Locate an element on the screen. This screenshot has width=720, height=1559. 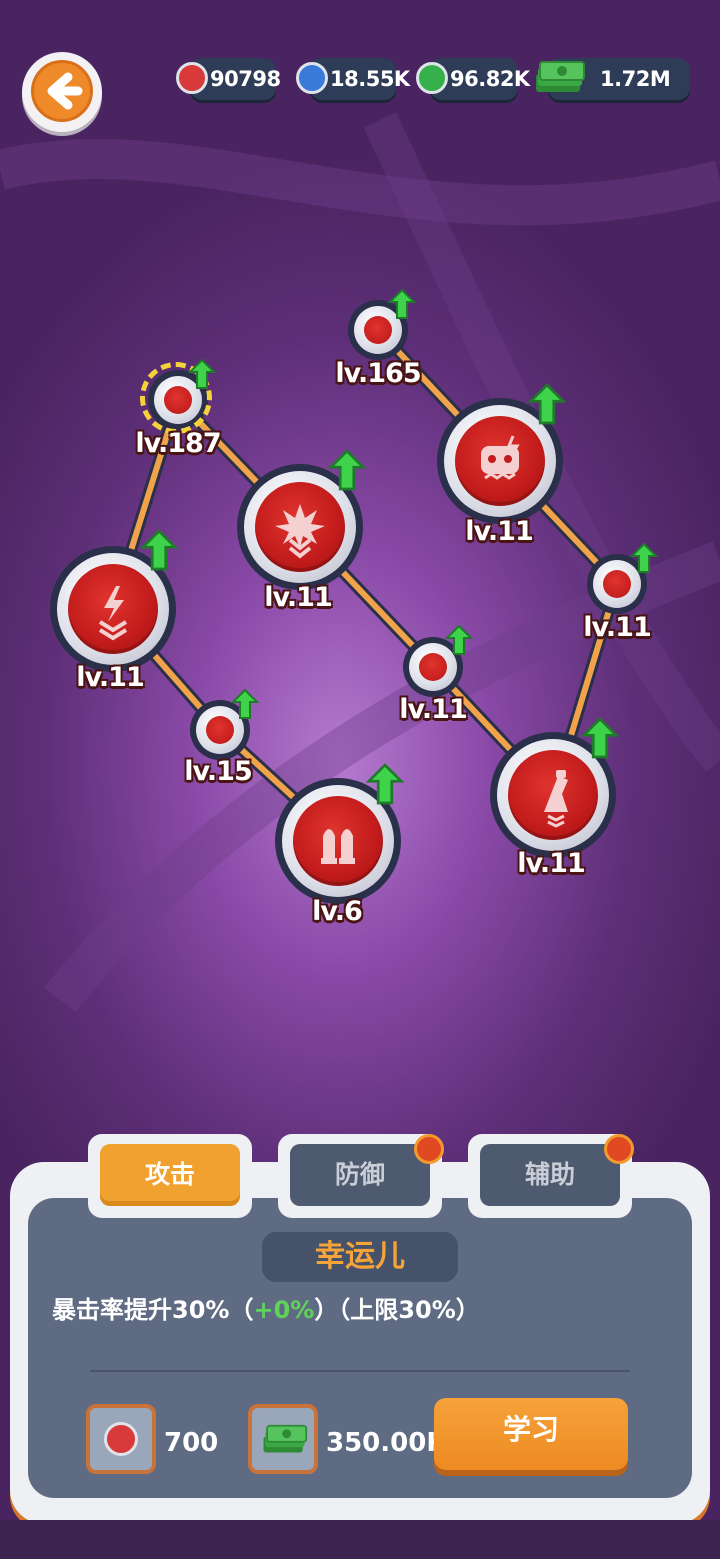
node-level-label: lv.165 is located at coordinates (378, 373).